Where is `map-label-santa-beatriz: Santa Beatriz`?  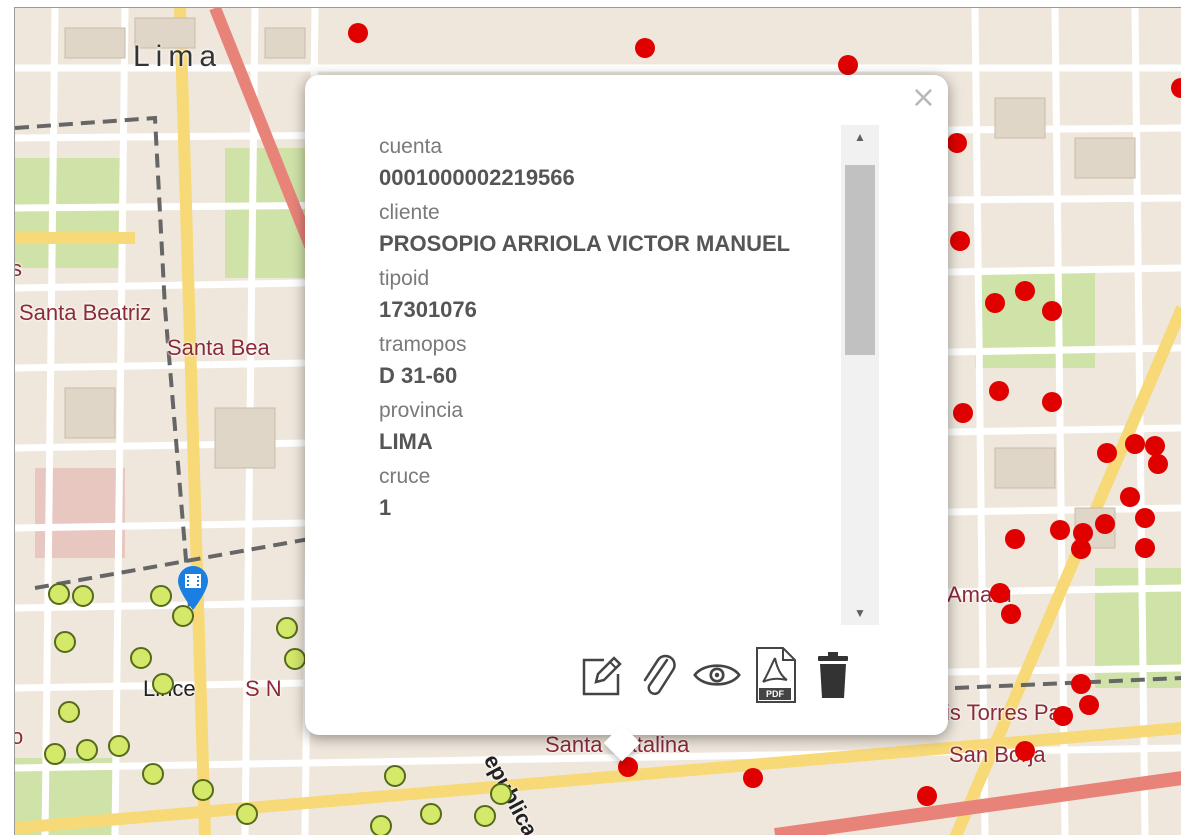 map-label-santa-beatriz: Santa Beatriz is located at coordinates (85, 312).